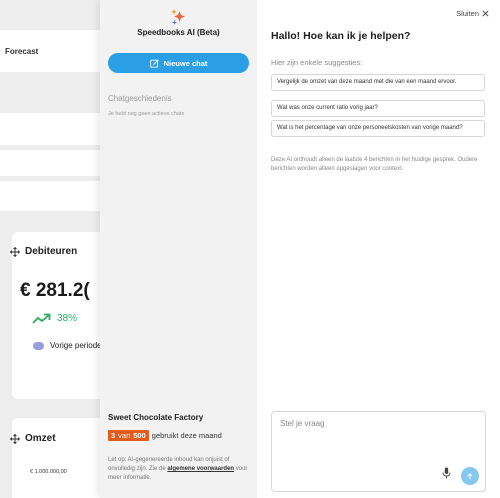  I want to click on chart-legend: Vorige periode, so click(66, 345).